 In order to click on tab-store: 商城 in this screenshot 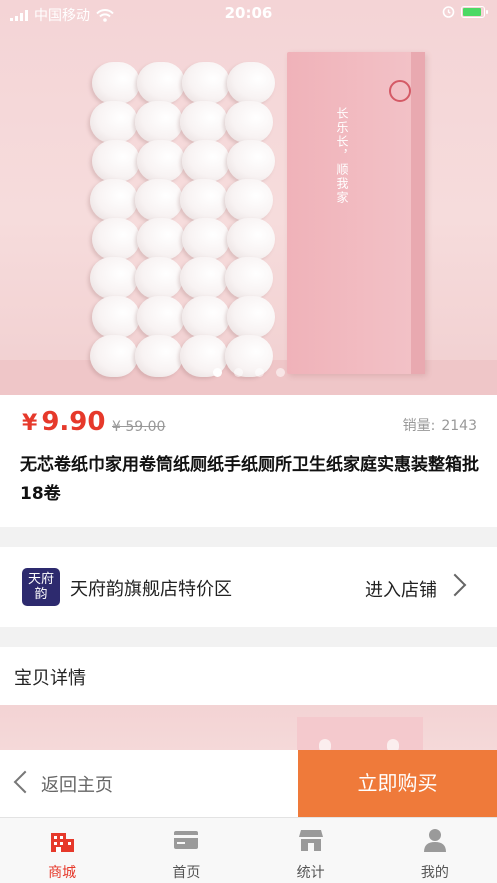, I will do `click(62, 850)`.